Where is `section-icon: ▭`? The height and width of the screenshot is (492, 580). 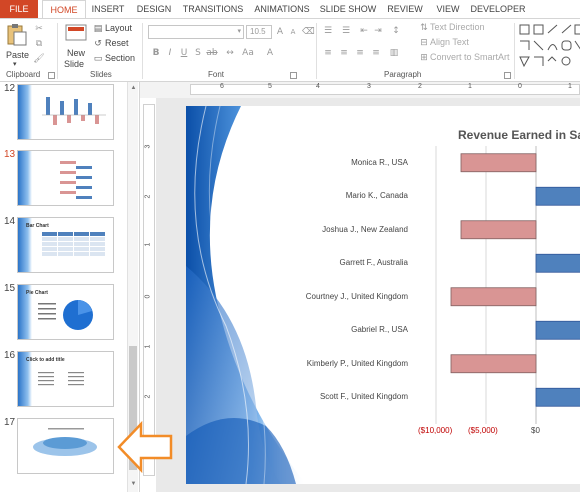
section-icon: ▭ is located at coordinates (98, 59).